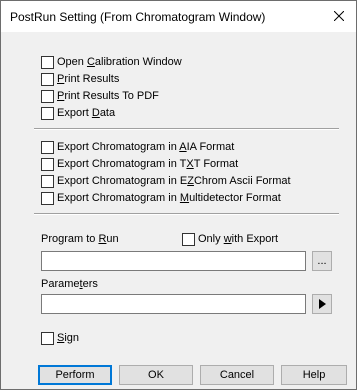  Describe the element at coordinates (173, 304) in the screenshot. I see `parameters-input` at that location.